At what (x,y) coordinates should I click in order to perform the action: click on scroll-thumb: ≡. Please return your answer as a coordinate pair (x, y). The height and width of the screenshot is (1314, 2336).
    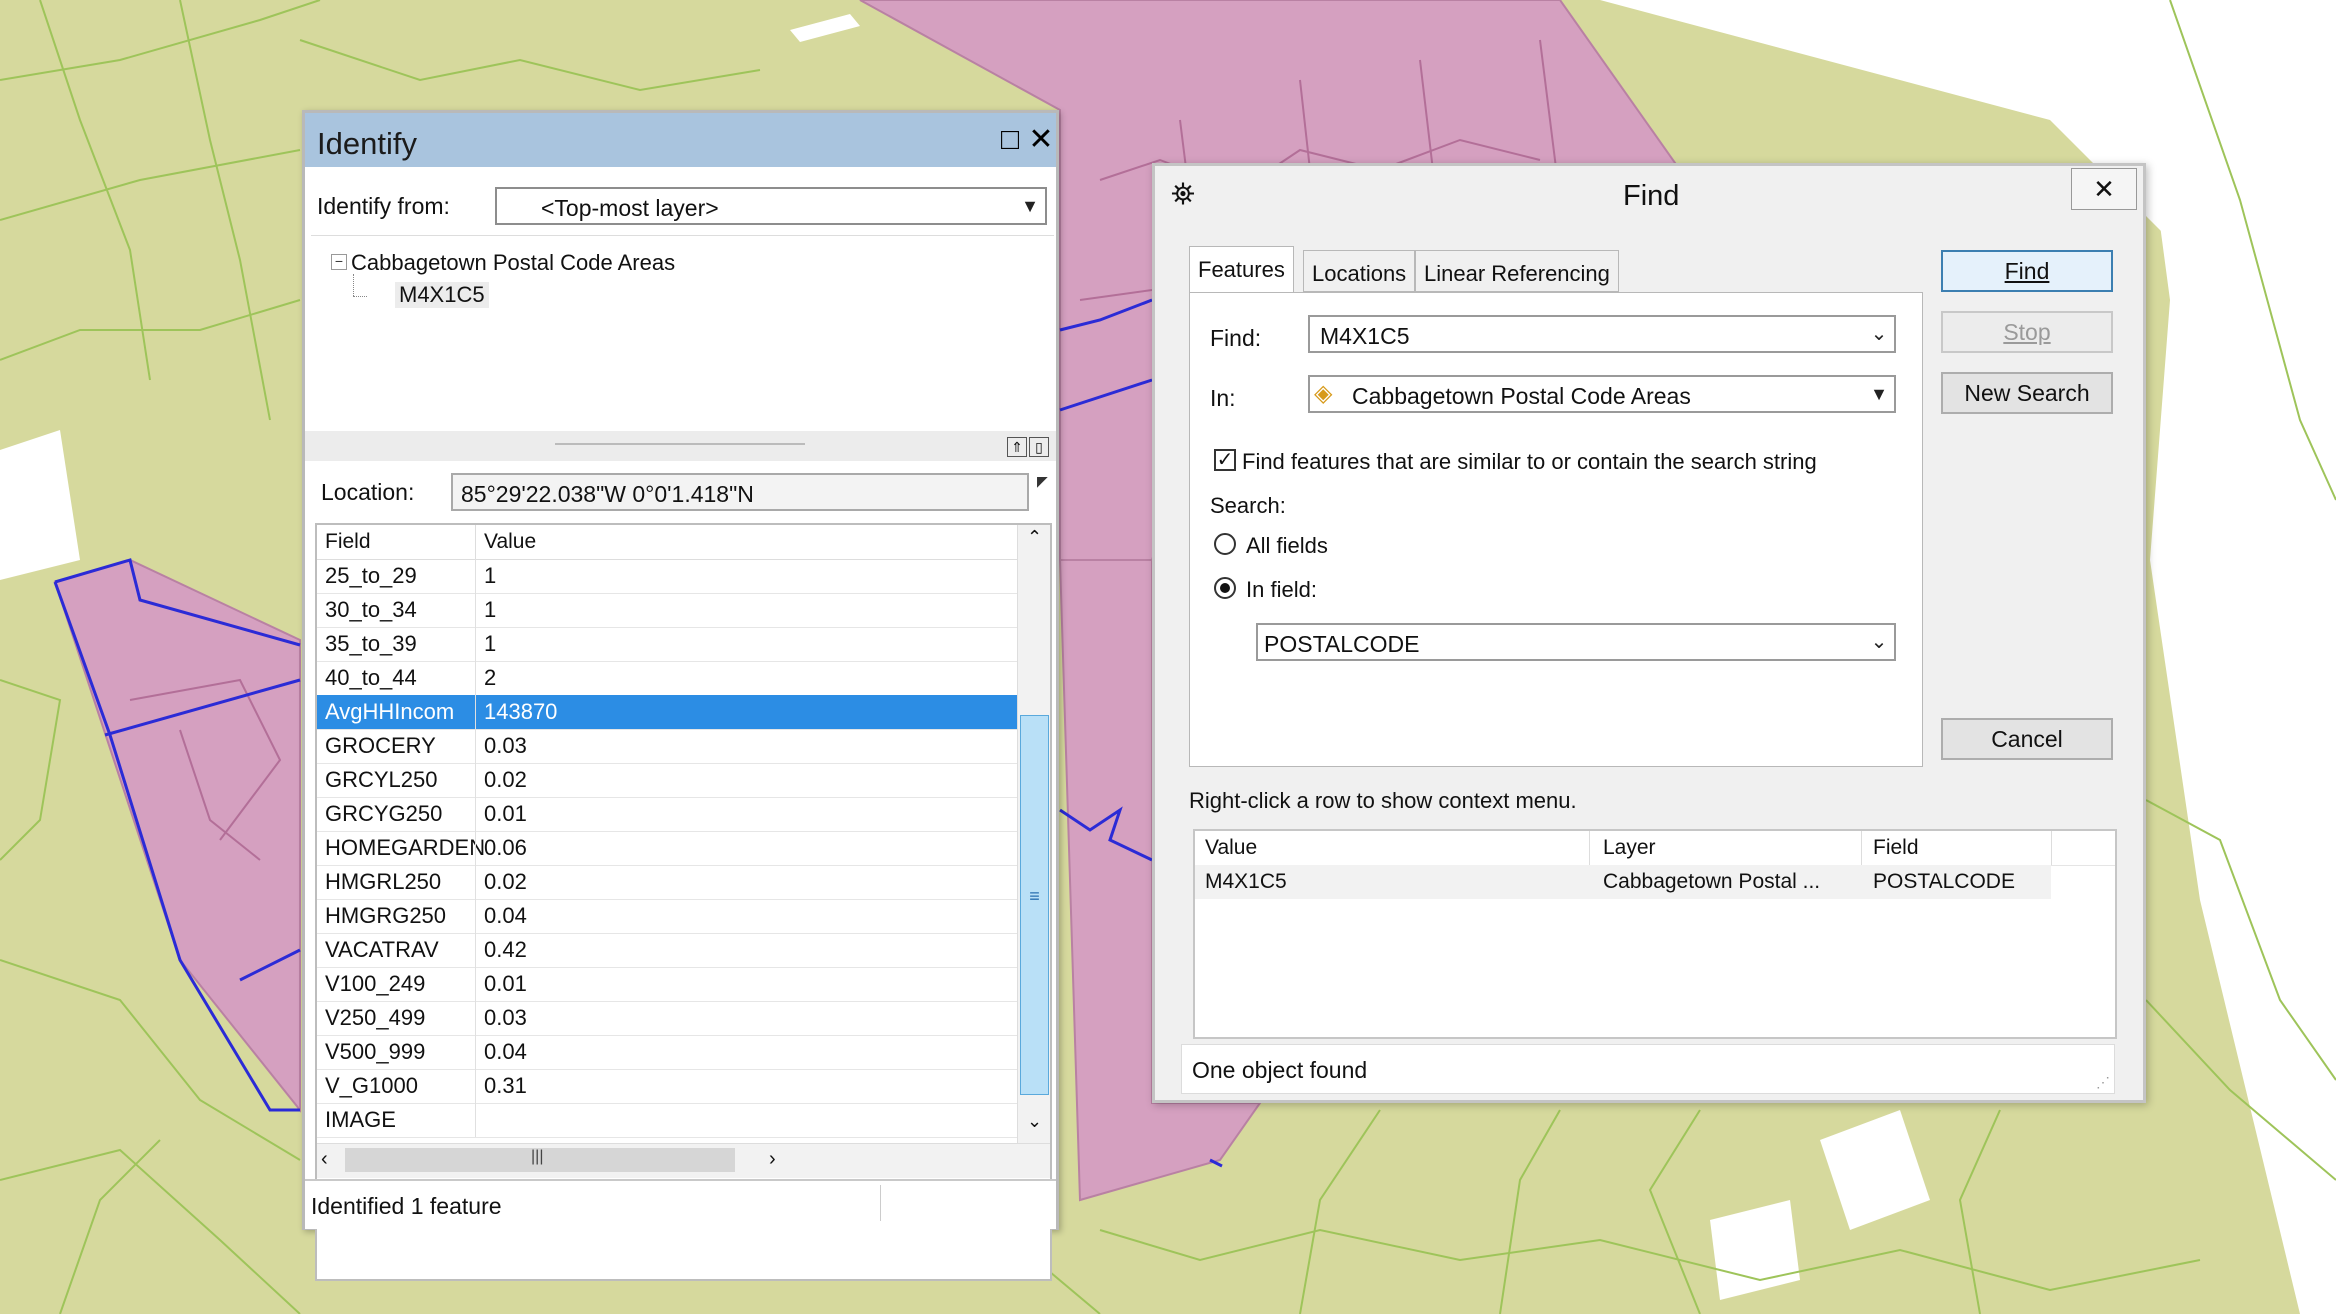
    Looking at the image, I should click on (1034, 905).